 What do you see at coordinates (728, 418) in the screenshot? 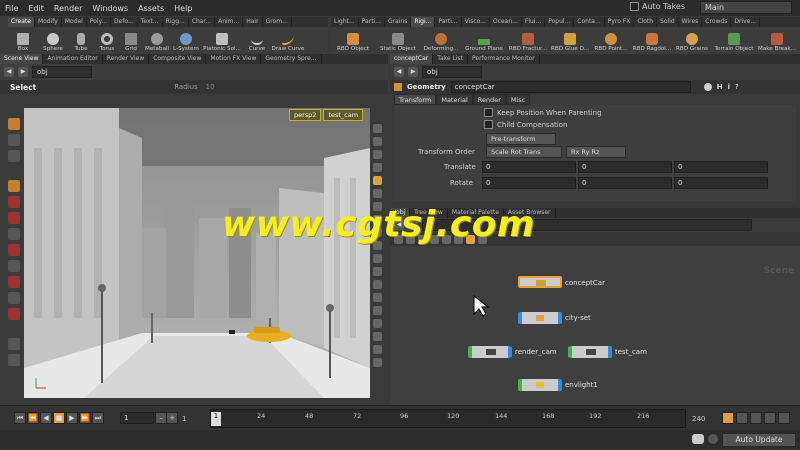
I see `realtime-icon` at bounding box center [728, 418].